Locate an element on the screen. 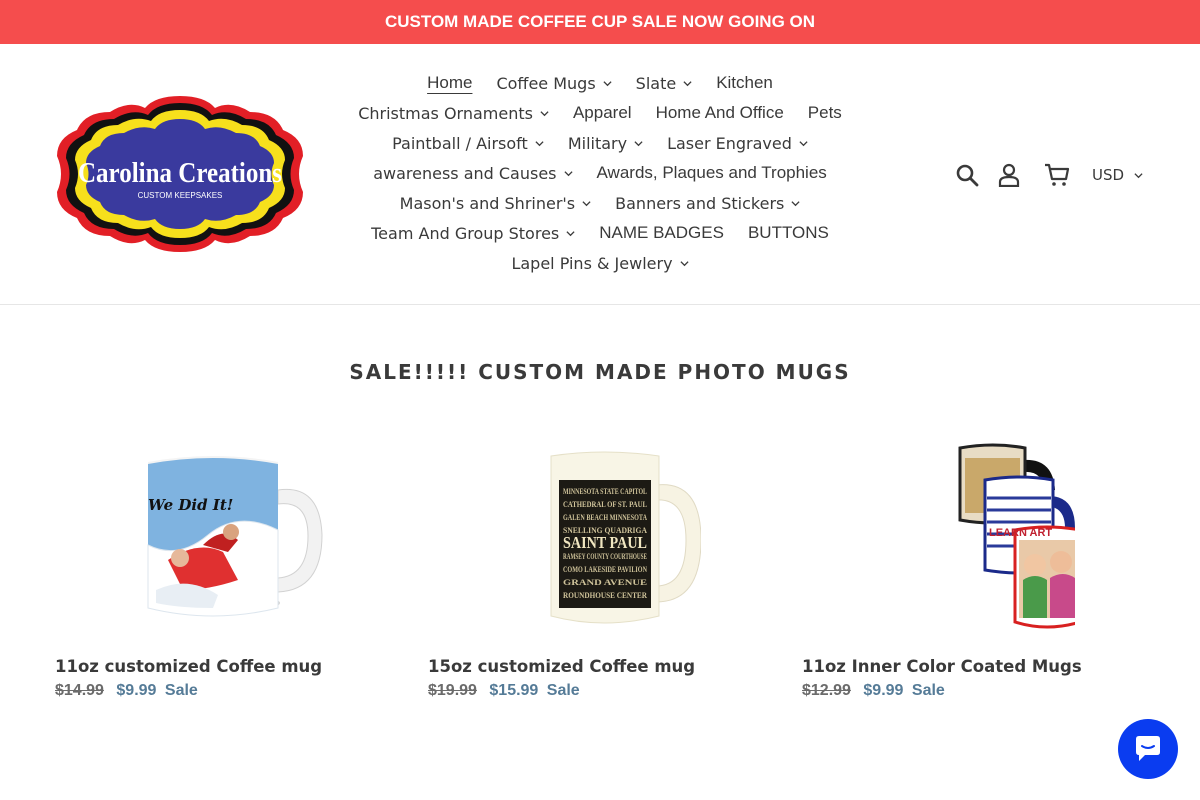 This screenshot has height=800, width=1200. nav-item-label: Home And Office is located at coordinates (719, 112).